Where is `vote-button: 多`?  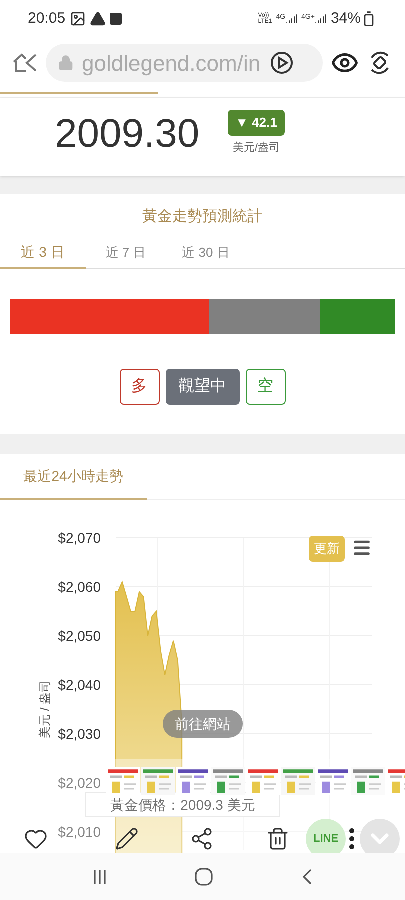
vote-button: 多 is located at coordinates (140, 386).